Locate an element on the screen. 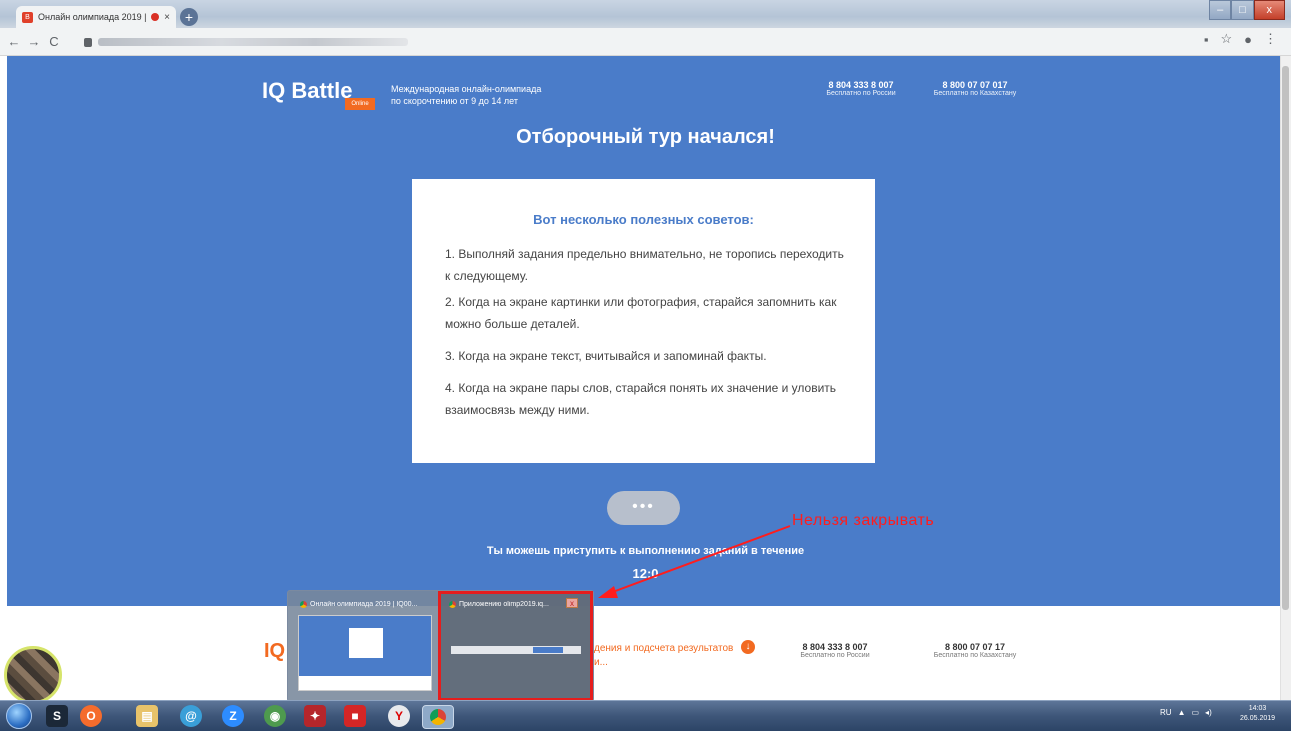 Image resolution: width=1291 pixels, height=731 pixels. app-icon-3: ■ is located at coordinates (355, 716).